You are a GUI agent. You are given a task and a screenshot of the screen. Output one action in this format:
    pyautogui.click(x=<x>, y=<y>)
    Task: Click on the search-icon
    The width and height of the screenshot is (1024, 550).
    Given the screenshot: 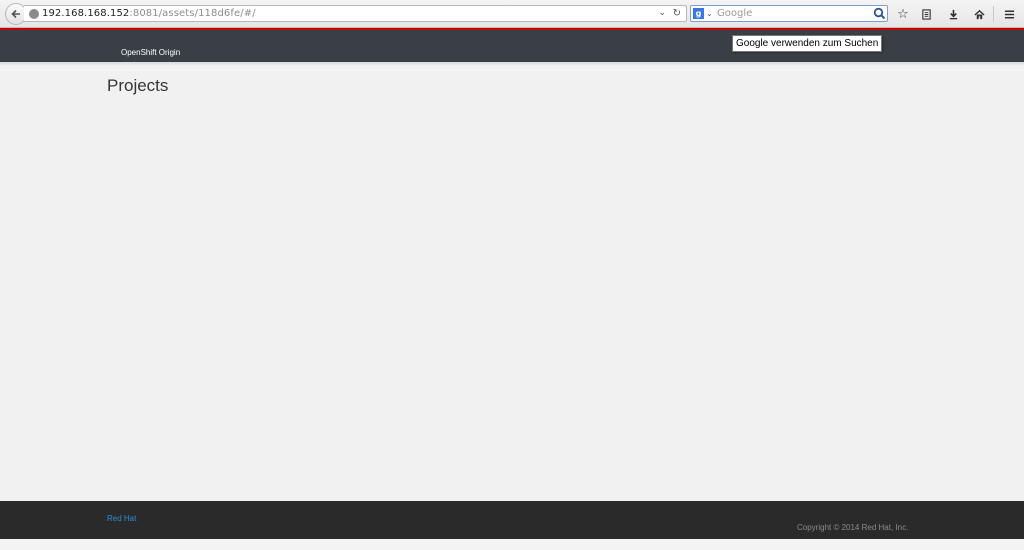 What is the action you would take?
    pyautogui.click(x=879, y=13)
    